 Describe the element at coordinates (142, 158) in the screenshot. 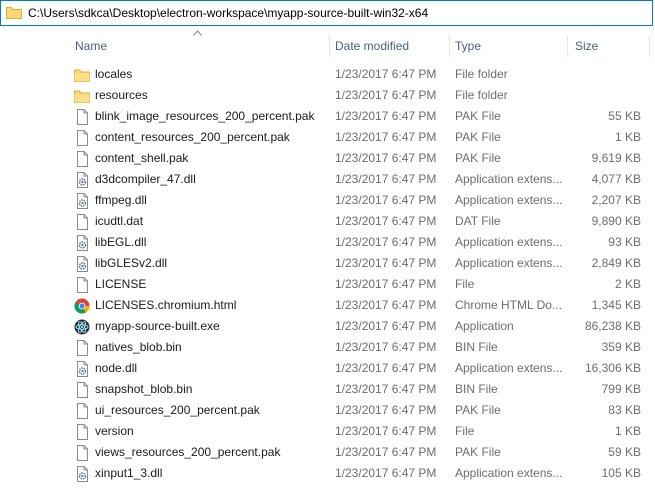

I see `file-name: content_shell.pak` at that location.